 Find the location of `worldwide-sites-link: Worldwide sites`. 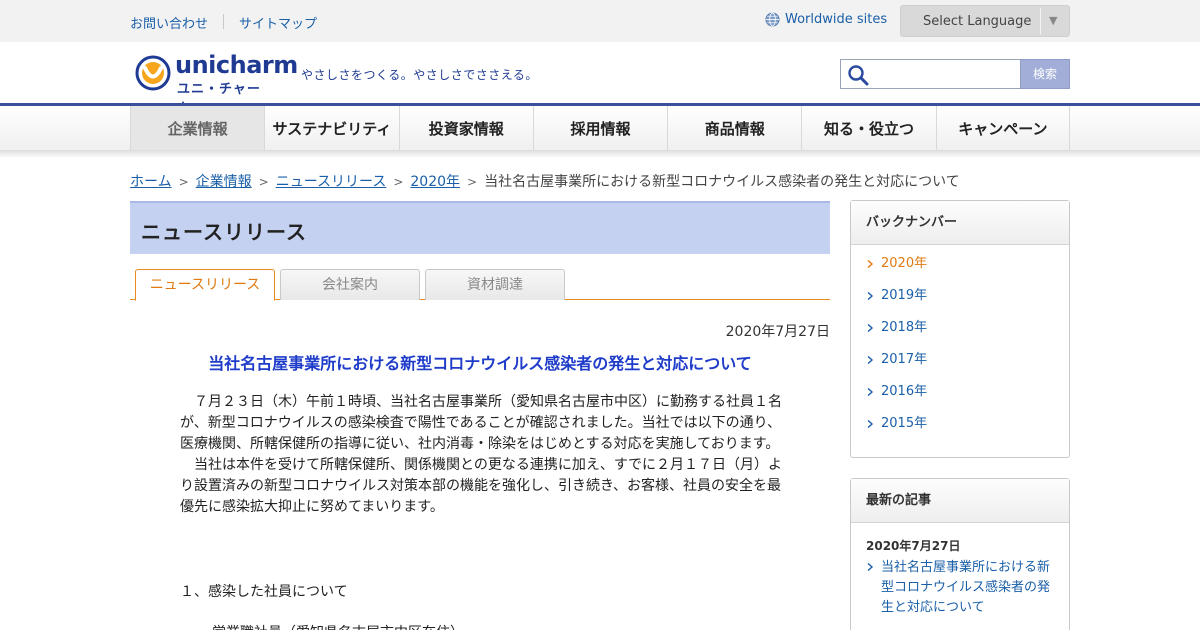

worldwide-sites-link: Worldwide sites is located at coordinates (826, 19).